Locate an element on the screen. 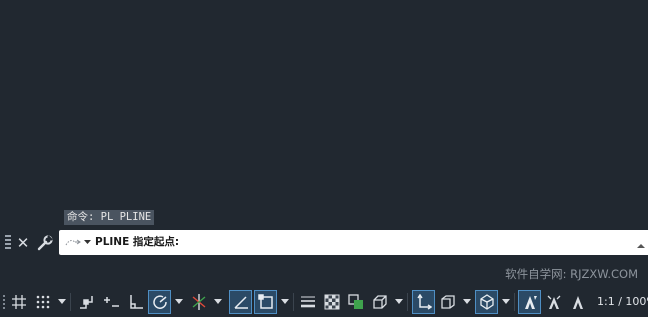 This screenshot has height=317, width=648. selection-filtering-icon is located at coordinates (448, 302).